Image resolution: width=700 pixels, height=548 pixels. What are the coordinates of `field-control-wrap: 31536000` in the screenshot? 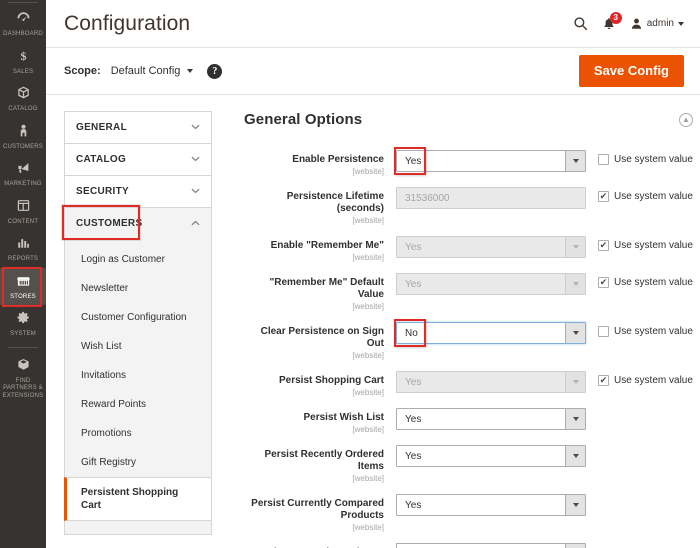 It's located at (491, 198).